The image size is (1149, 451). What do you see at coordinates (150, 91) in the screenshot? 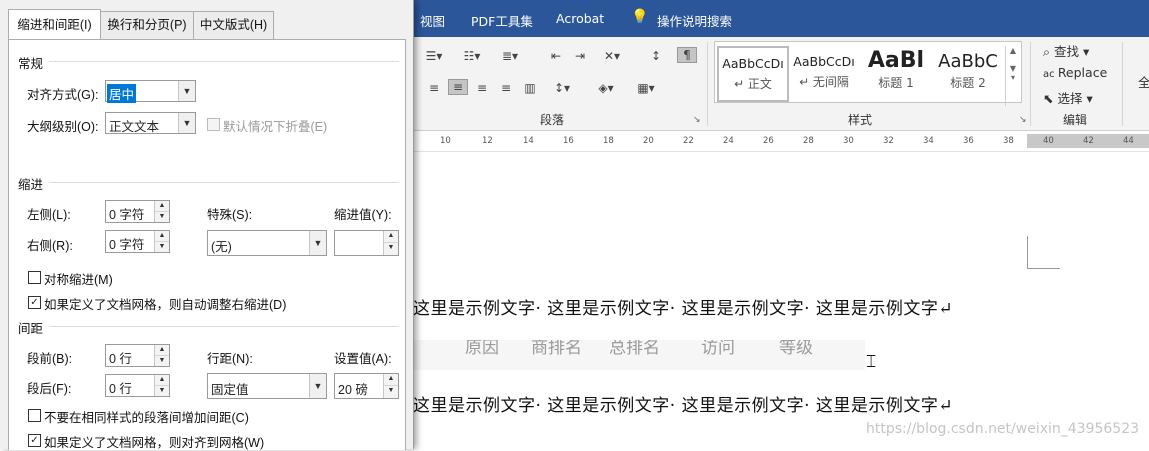
I see `alignment-select: 居中 ▼` at bounding box center [150, 91].